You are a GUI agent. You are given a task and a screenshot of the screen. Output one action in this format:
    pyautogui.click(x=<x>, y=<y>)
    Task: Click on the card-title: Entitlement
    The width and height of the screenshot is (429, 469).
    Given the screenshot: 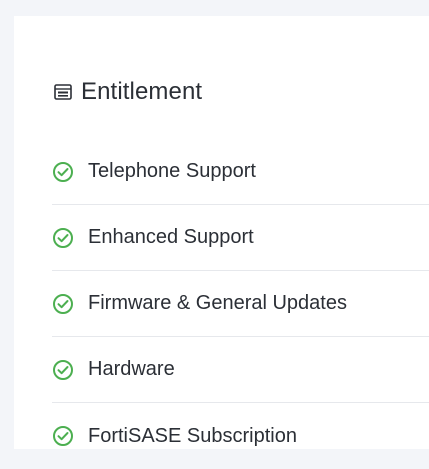 What is the action you would take?
    pyautogui.click(x=142, y=91)
    